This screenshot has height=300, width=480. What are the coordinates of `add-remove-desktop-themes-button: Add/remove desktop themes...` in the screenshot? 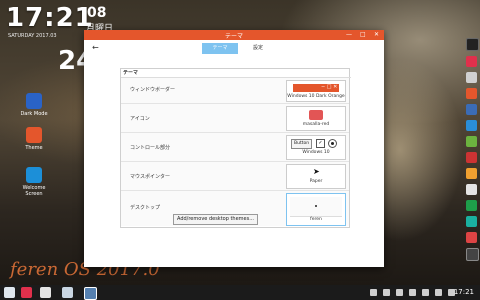 It's located at (215, 219).